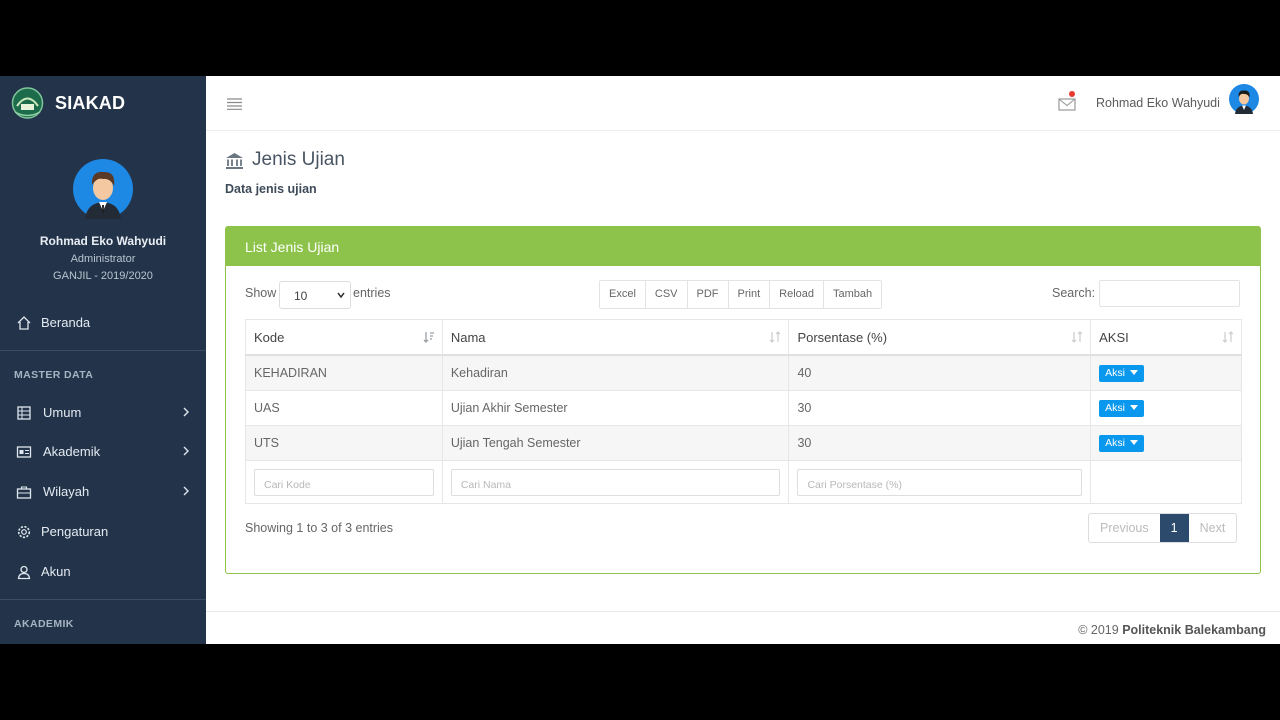 This screenshot has height=720, width=1280. Describe the element at coordinates (344, 372) in the screenshot. I see `cell-kode: KEHADIRAN` at that location.